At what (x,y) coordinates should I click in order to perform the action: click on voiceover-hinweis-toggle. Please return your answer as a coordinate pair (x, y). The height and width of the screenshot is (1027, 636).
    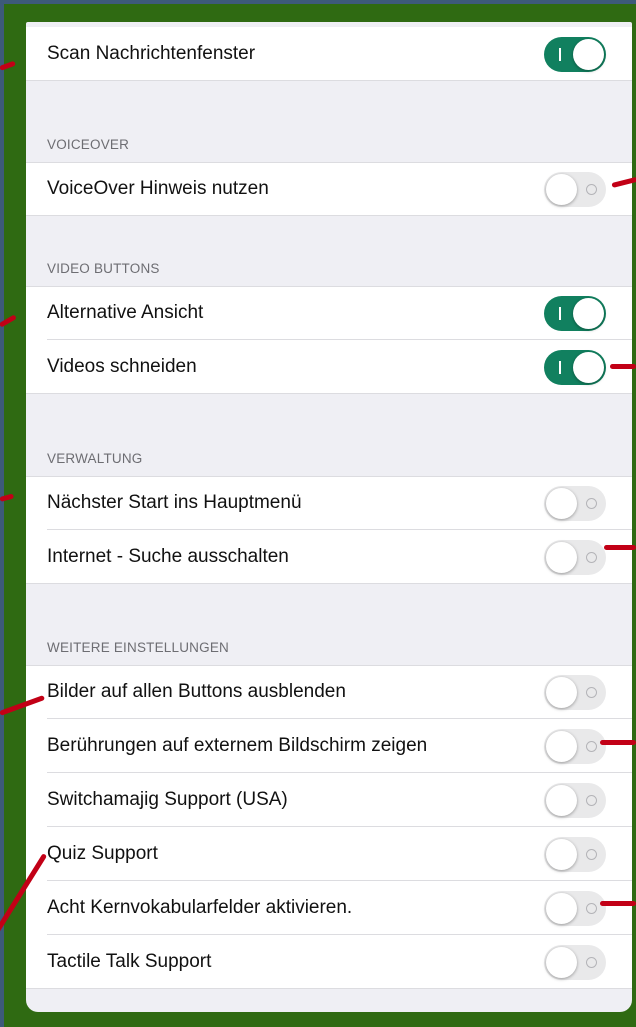
    Looking at the image, I should click on (575, 189).